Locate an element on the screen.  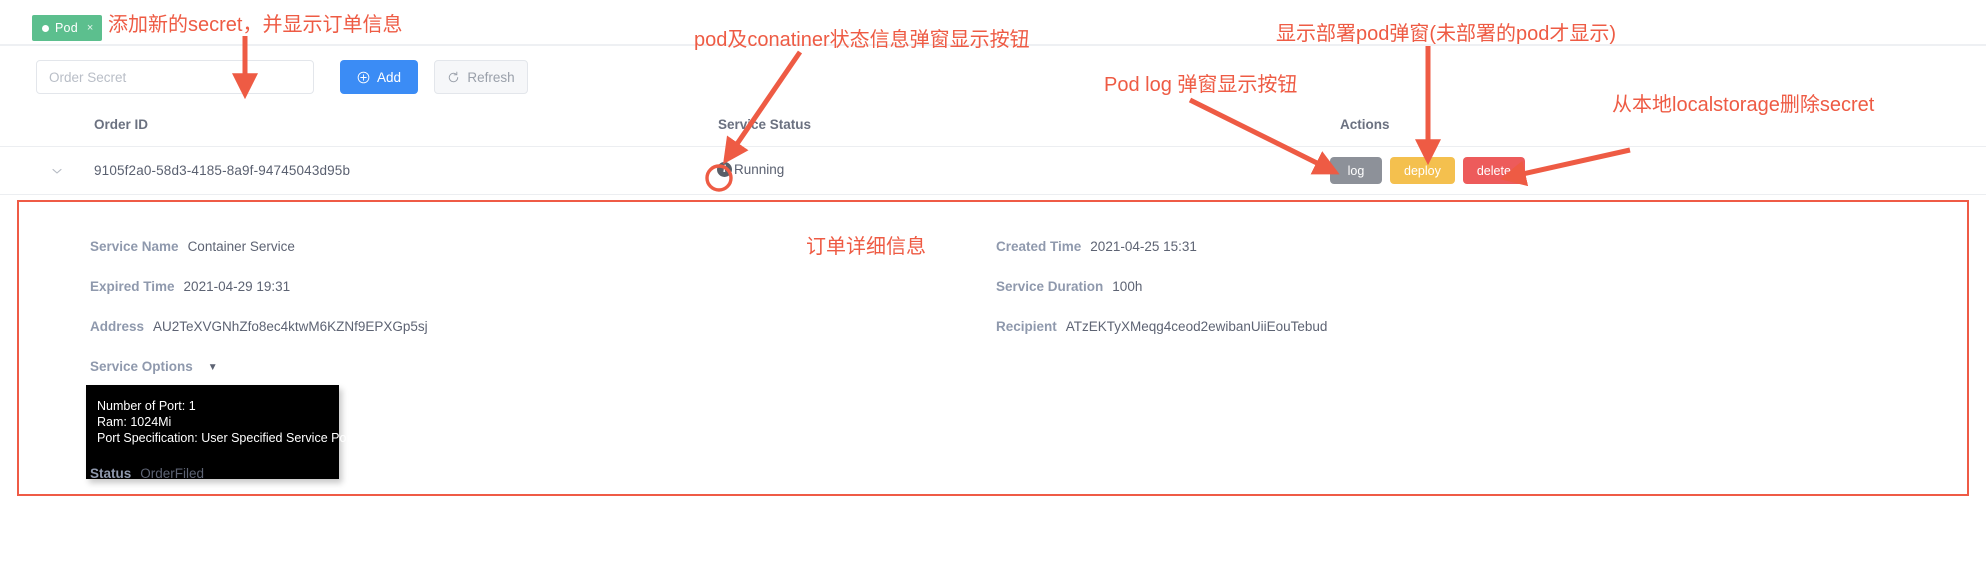
chevron-down-icon is located at coordinates (57, 171).